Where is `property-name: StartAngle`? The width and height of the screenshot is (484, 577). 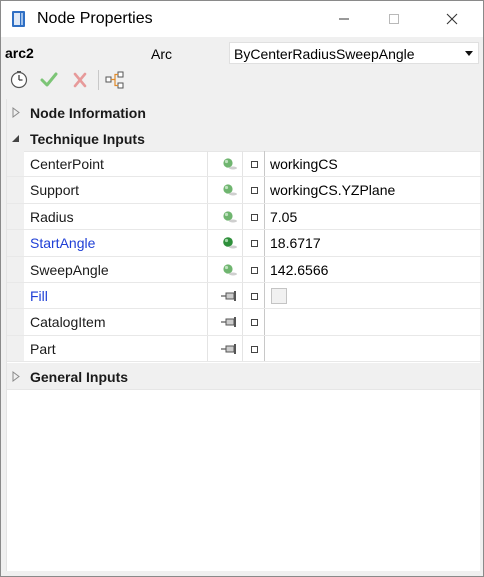
property-name: StartAngle is located at coordinates (63, 243).